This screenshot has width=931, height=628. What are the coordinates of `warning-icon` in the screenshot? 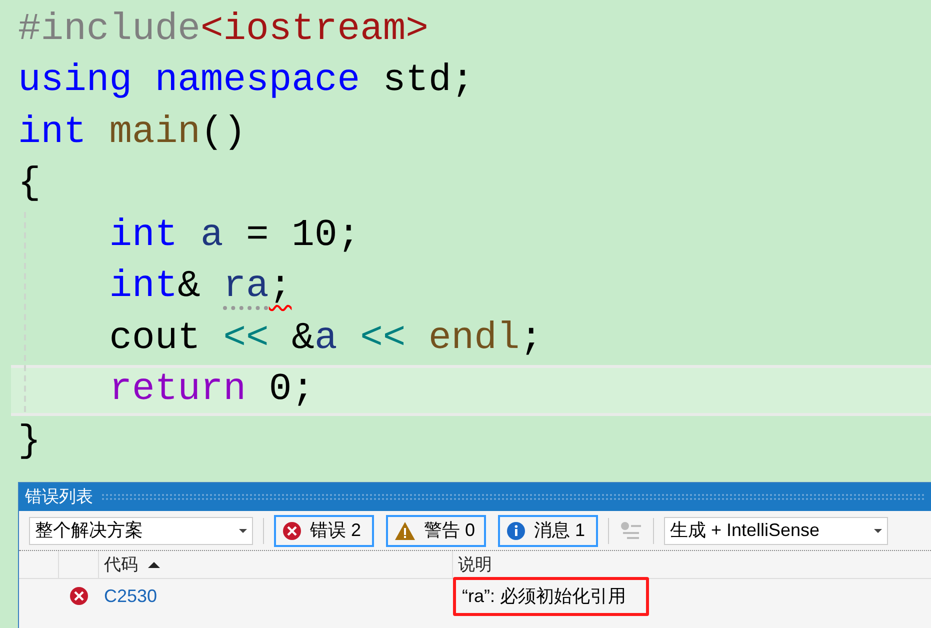 It's located at (405, 530).